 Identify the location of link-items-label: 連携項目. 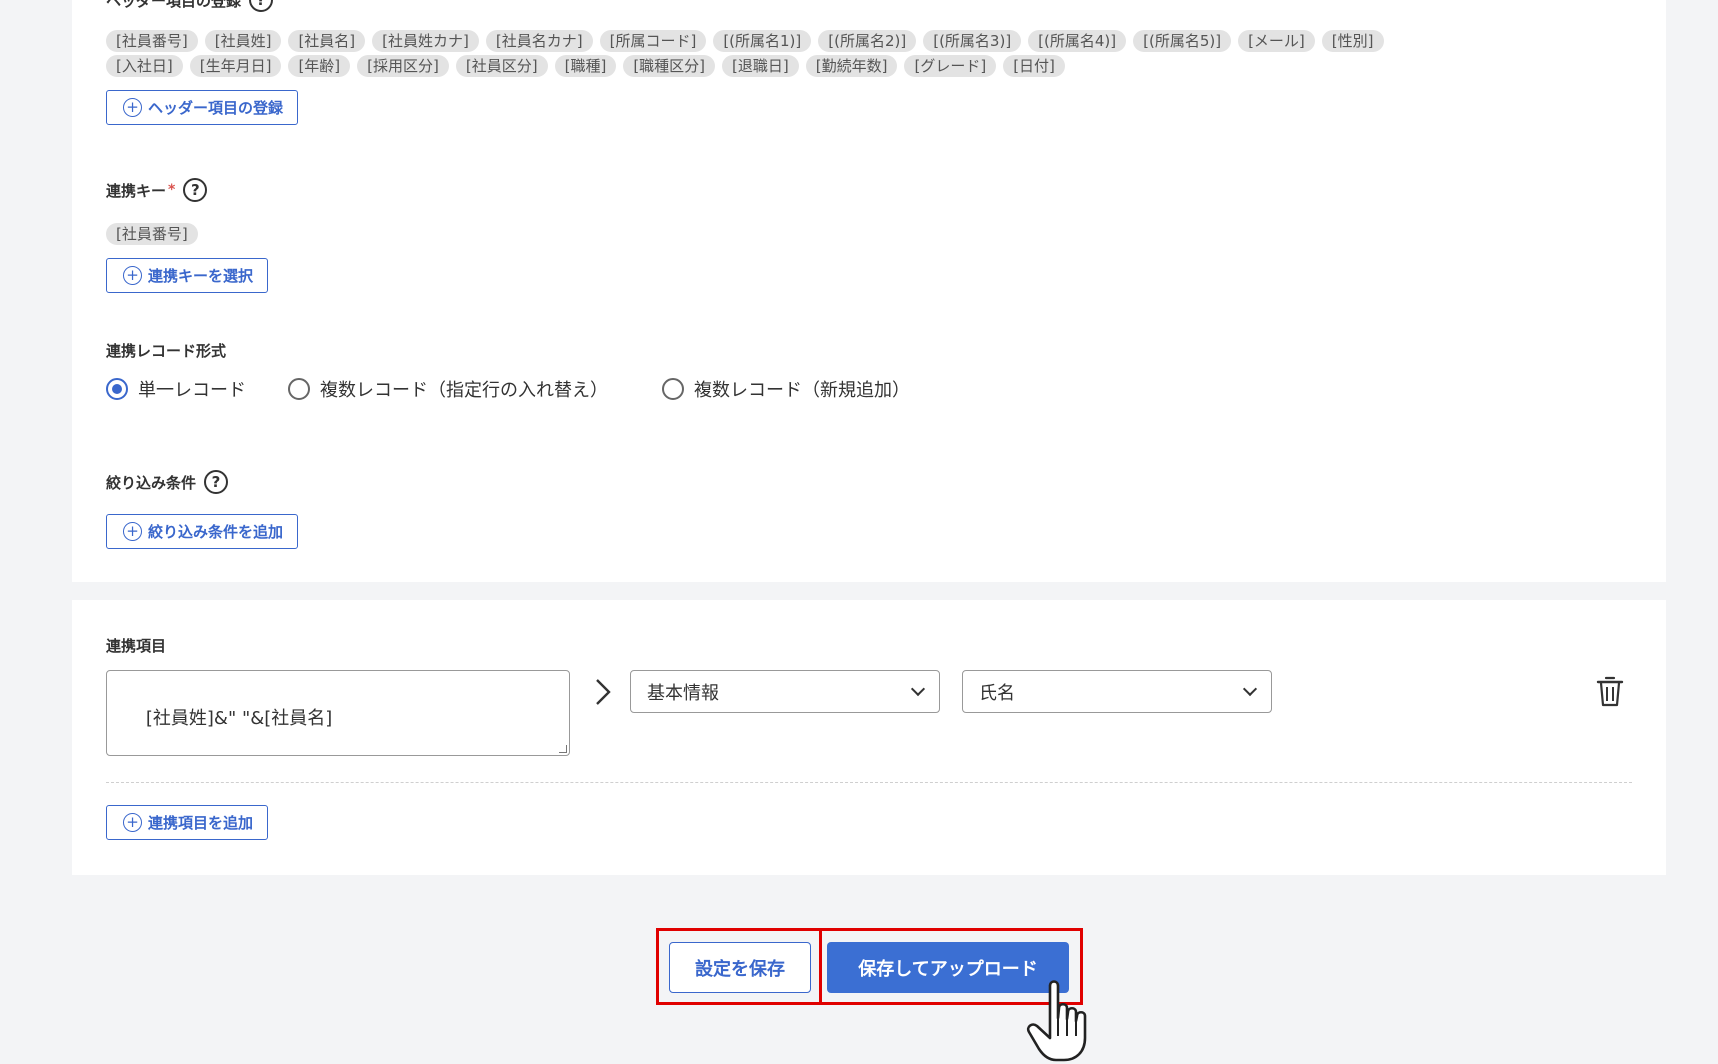
(136, 645).